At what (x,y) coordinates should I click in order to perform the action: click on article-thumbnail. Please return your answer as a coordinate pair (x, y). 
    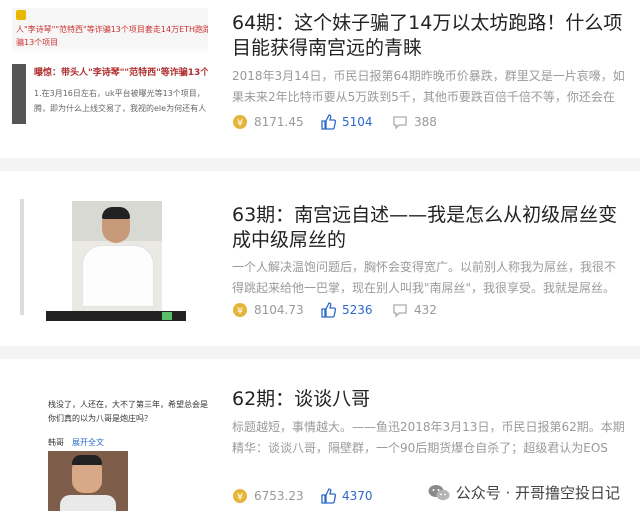
    Looking at the image, I should click on (110, 261).